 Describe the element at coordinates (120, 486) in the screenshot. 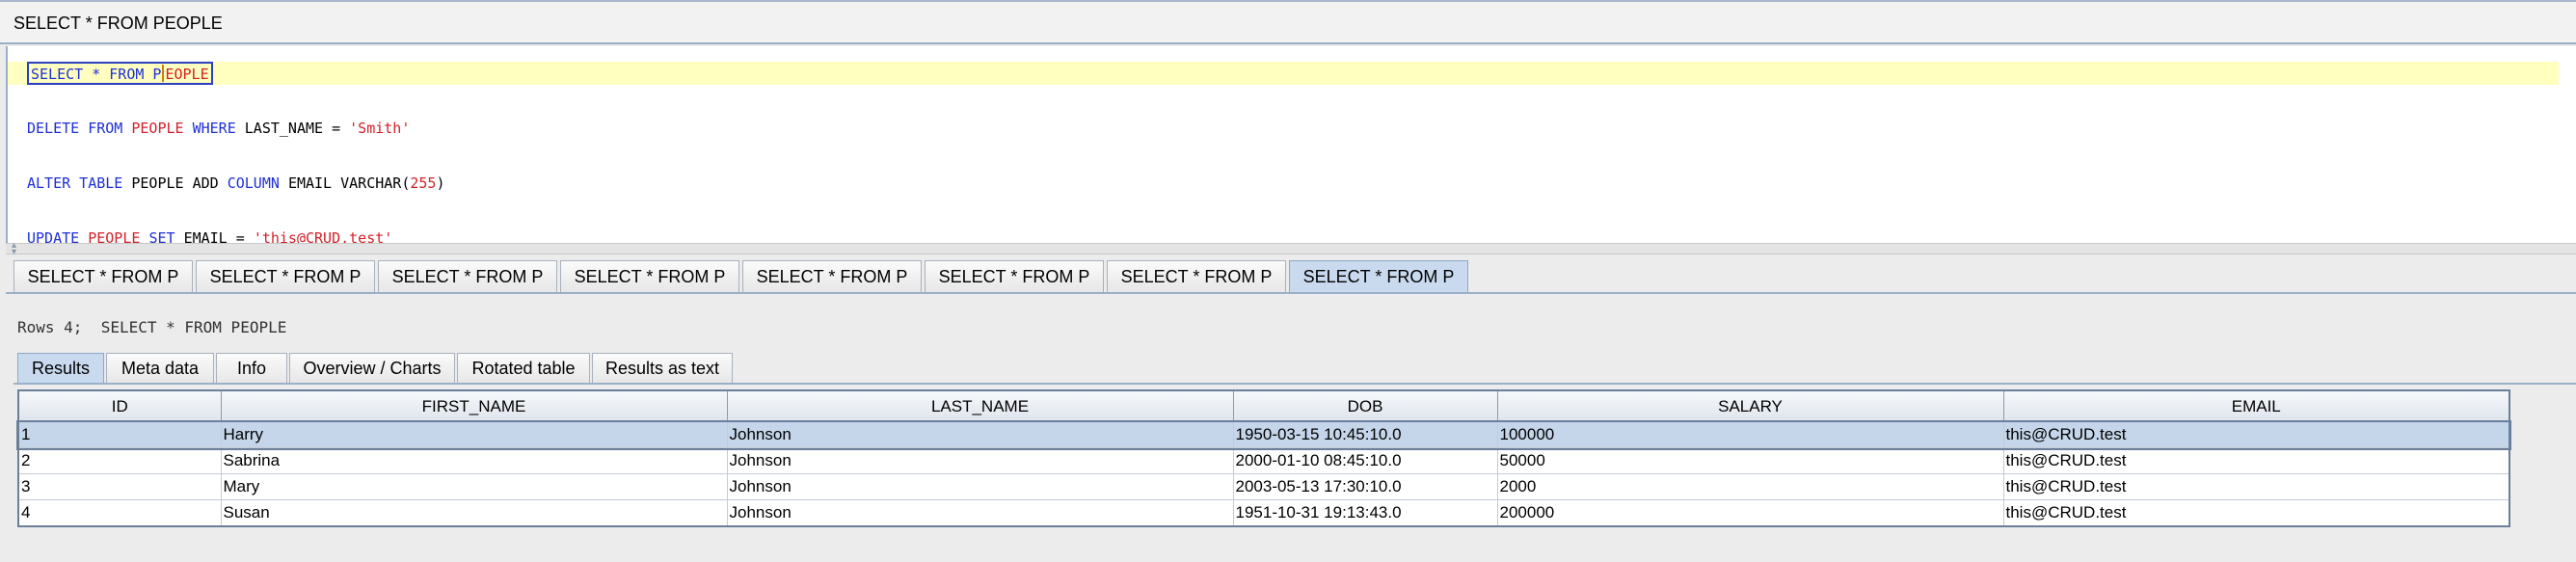

I see `table-cell: 3` at that location.